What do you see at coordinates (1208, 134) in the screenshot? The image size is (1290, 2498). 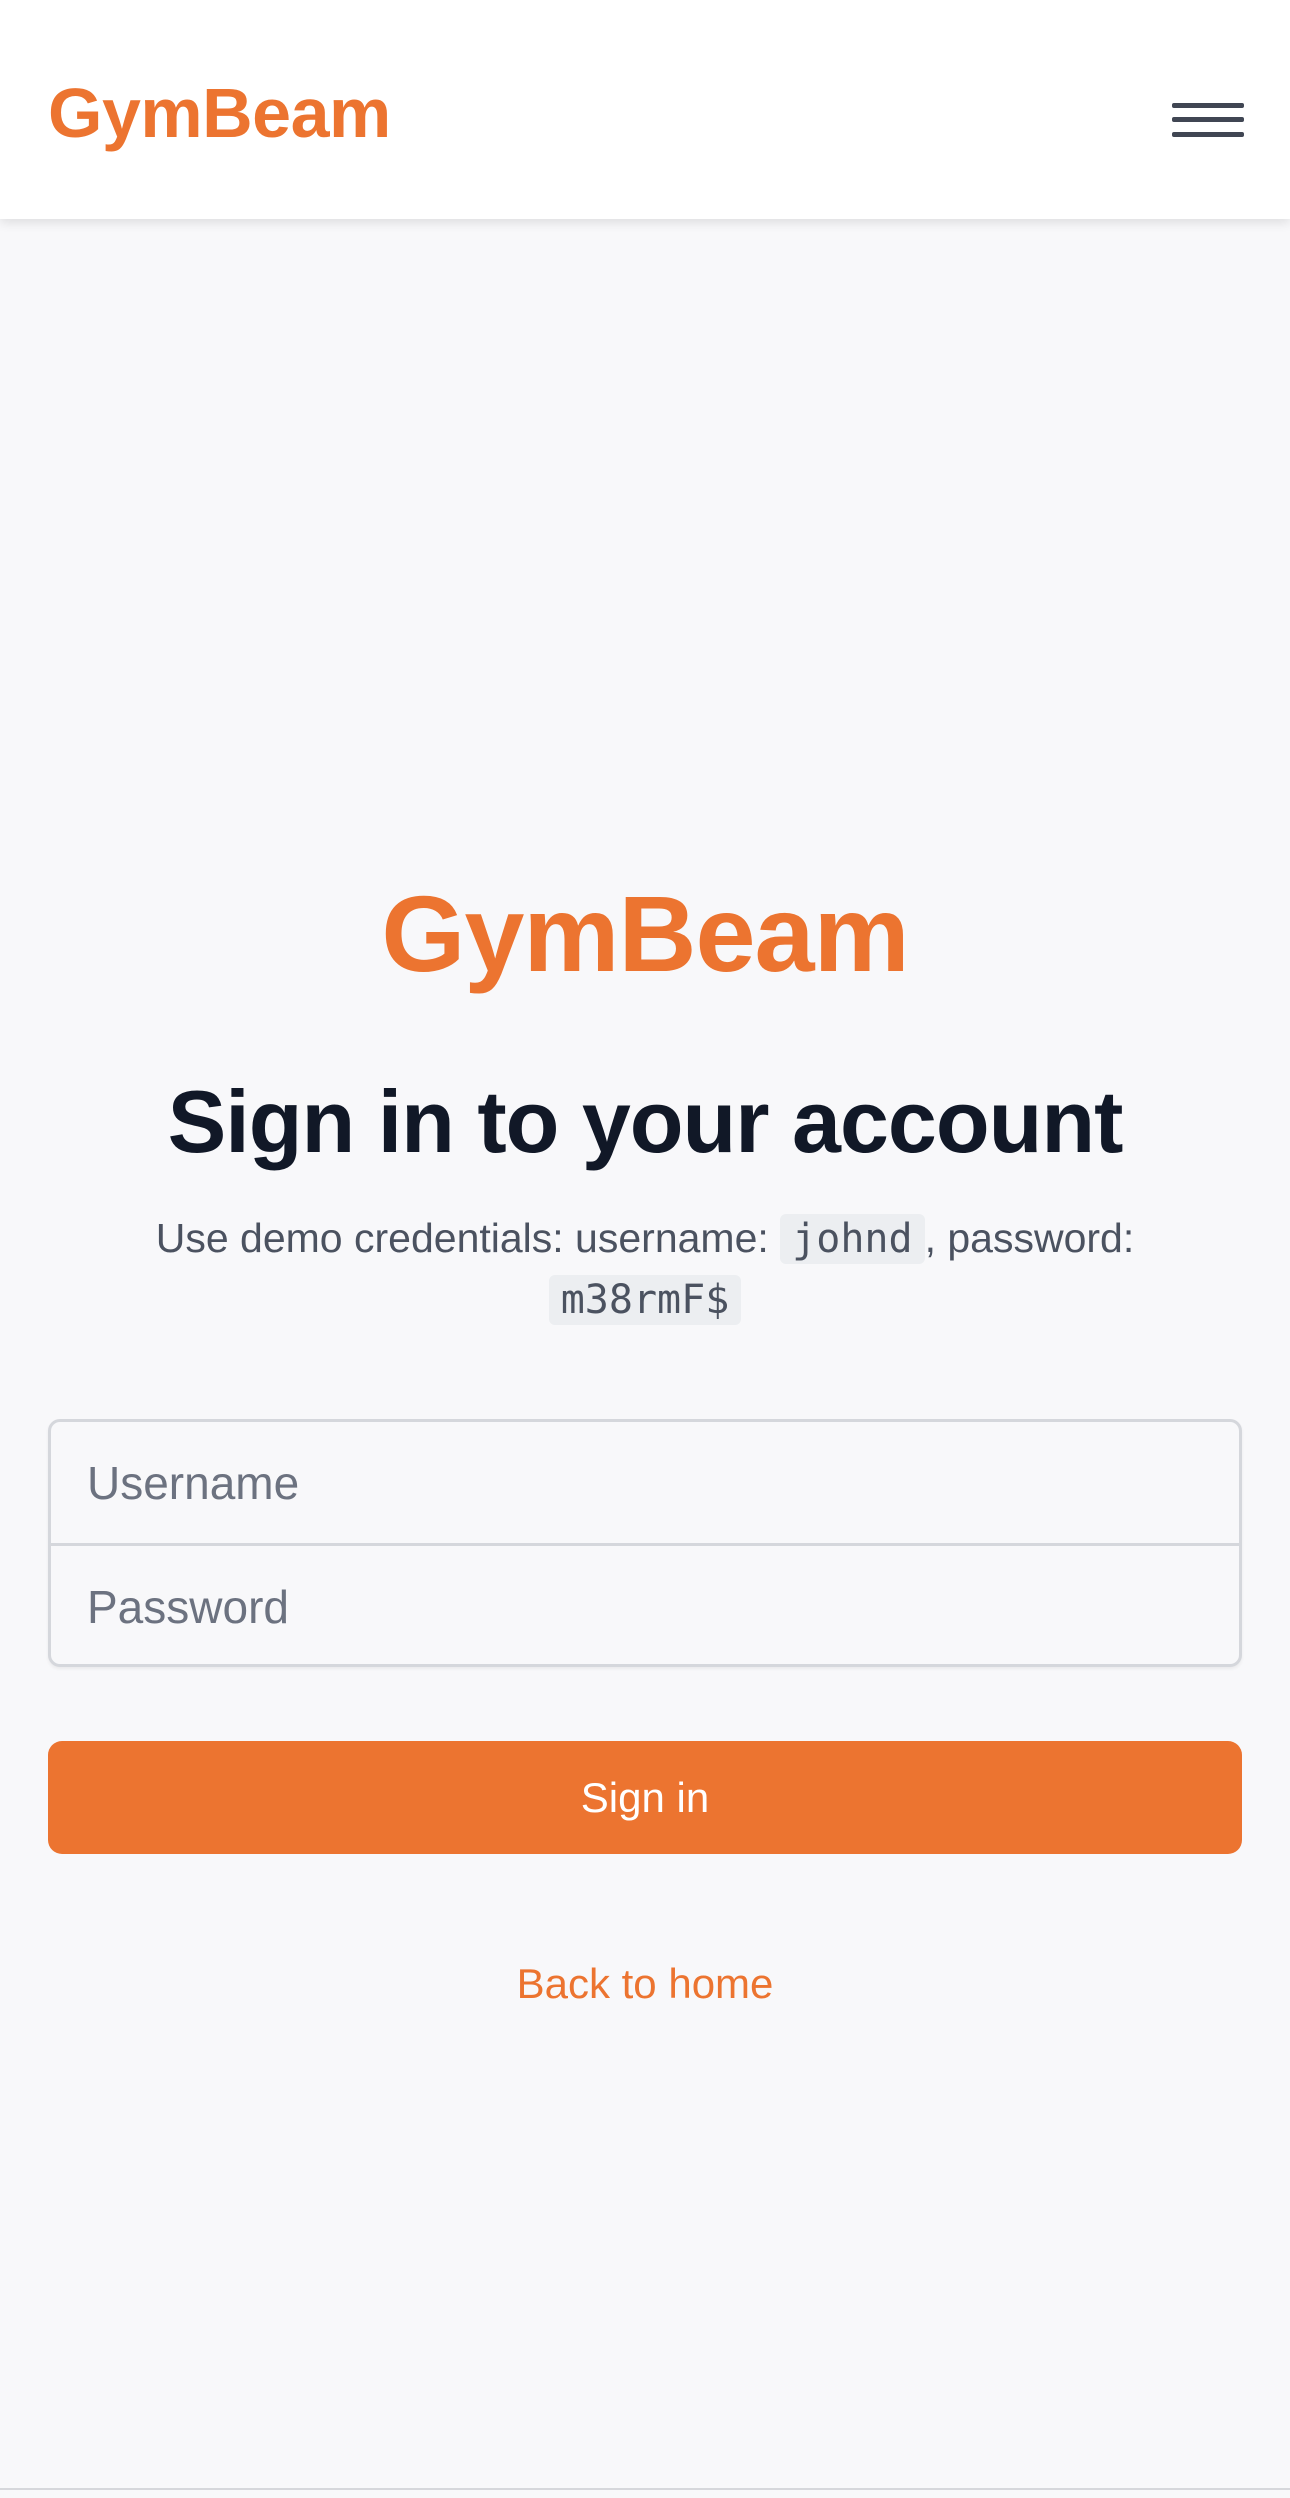 I see `menu-bar-bottom` at bounding box center [1208, 134].